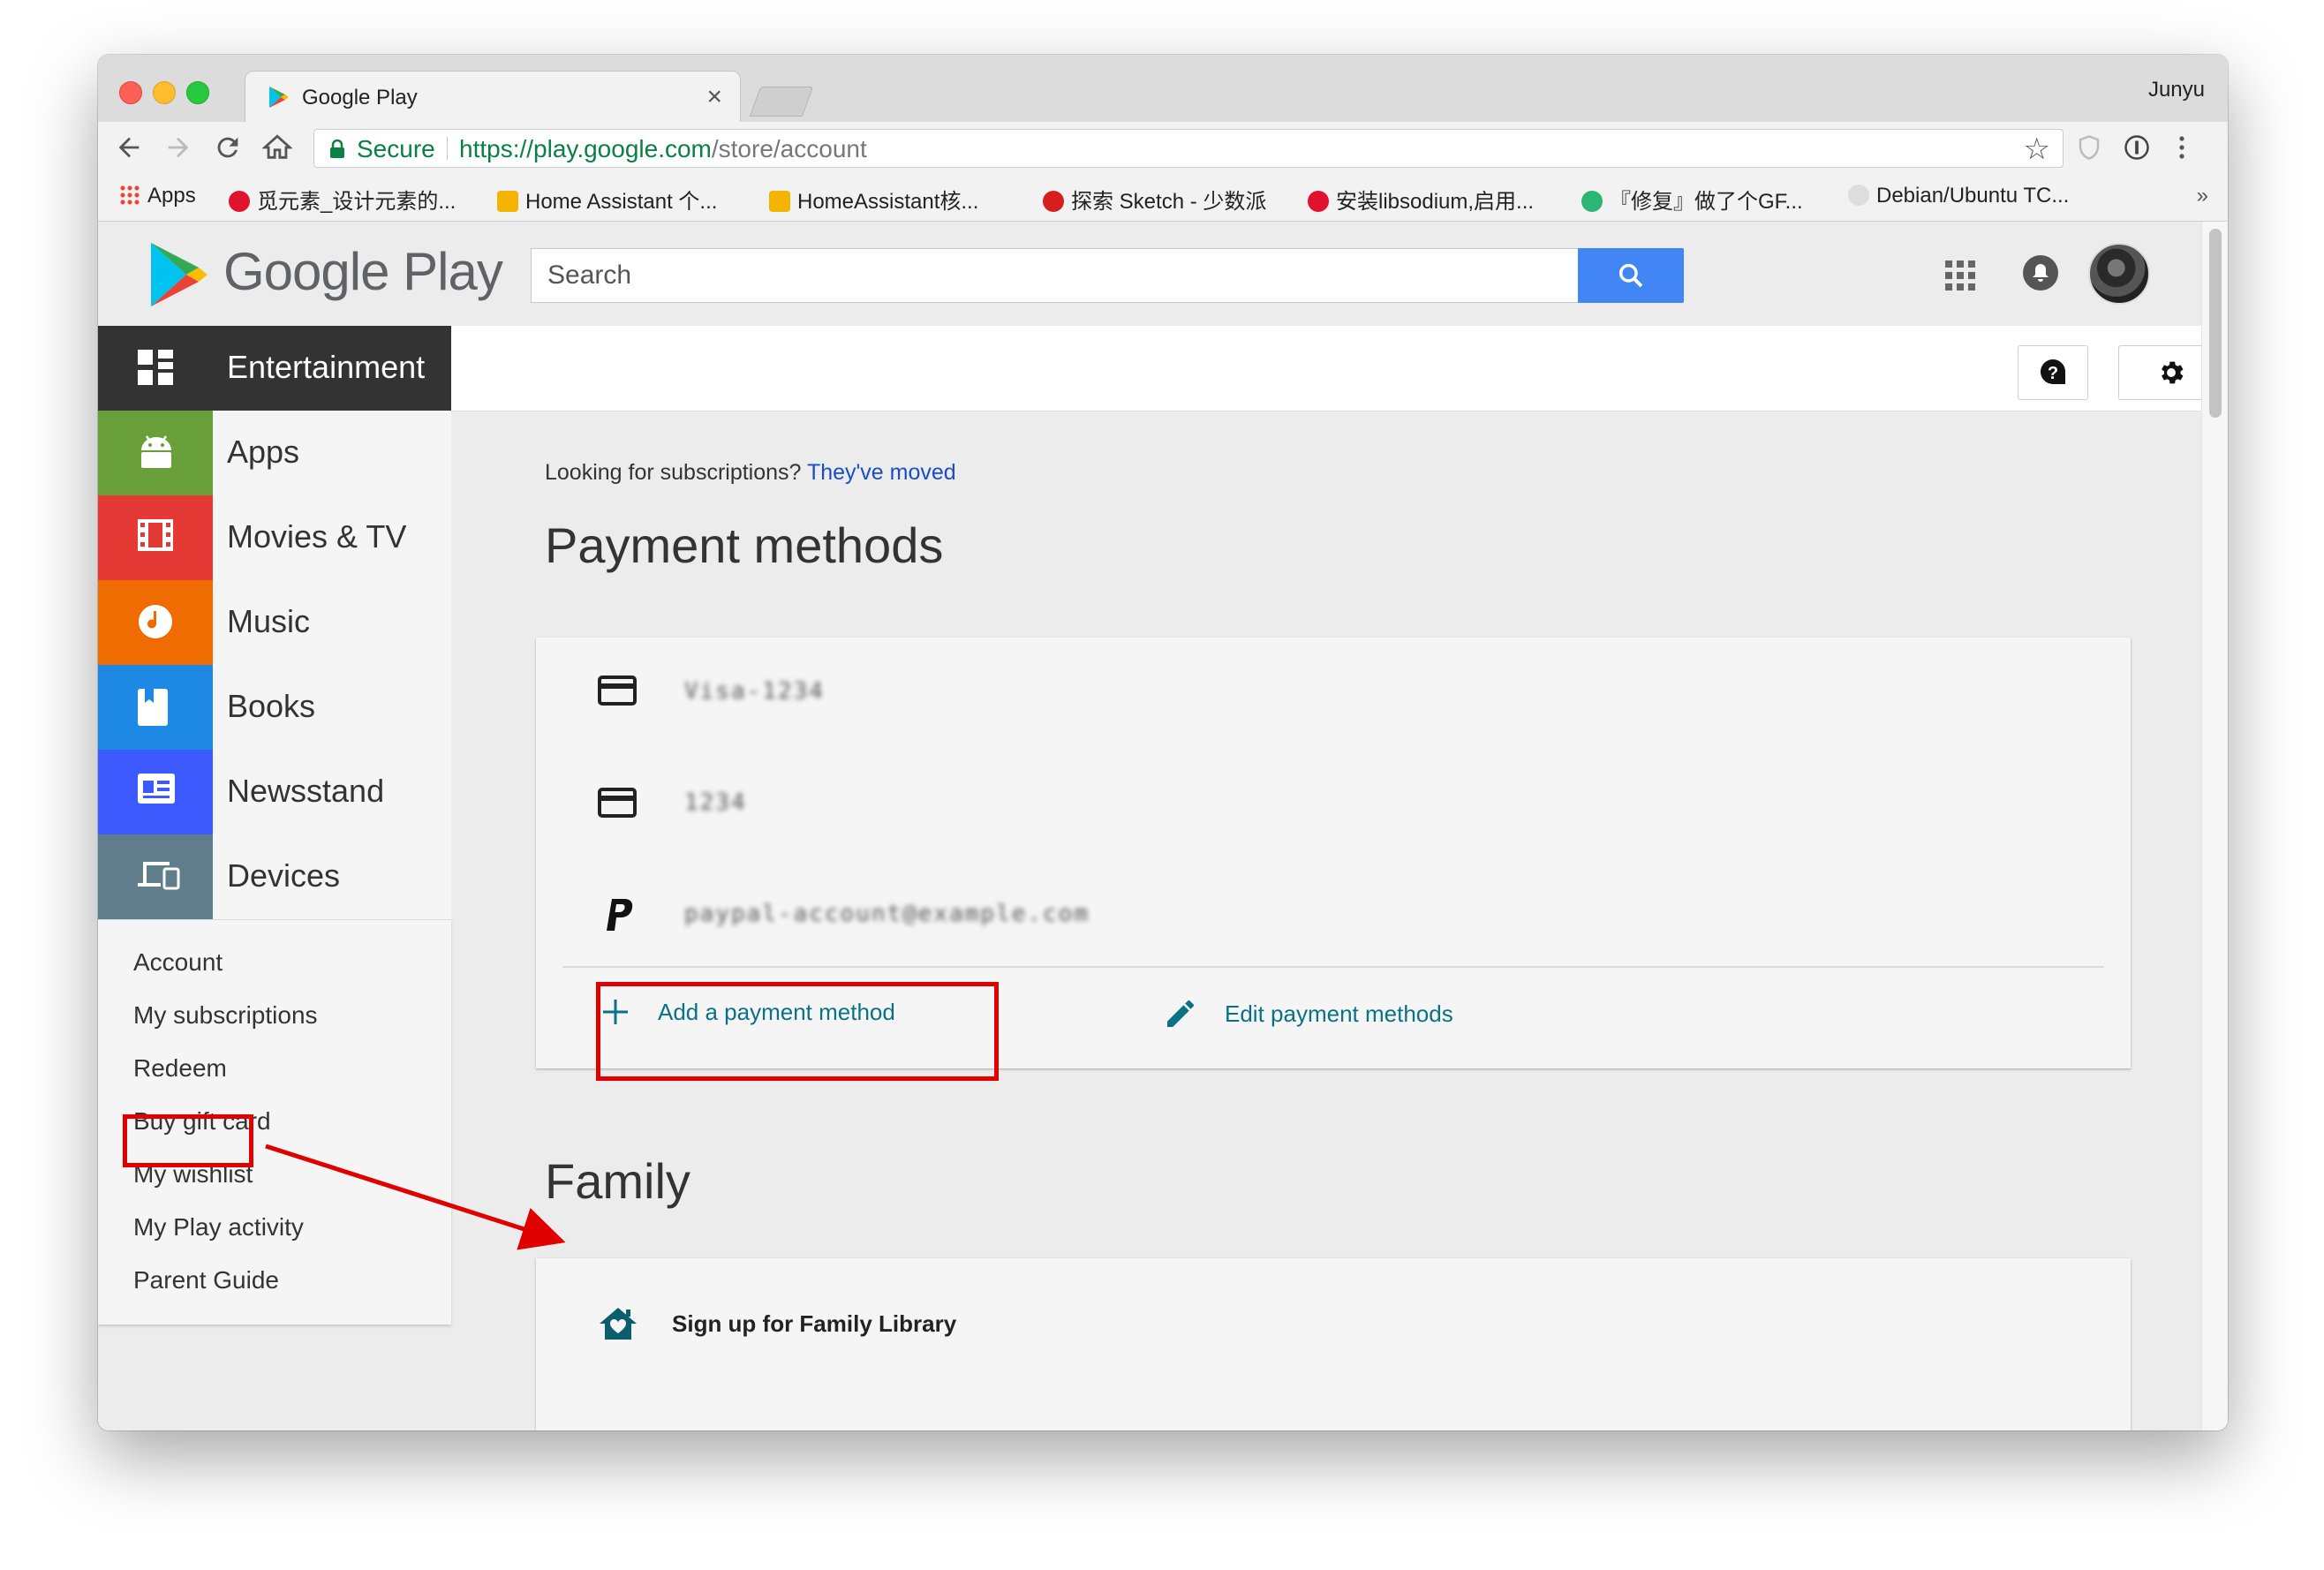 This screenshot has height=1570, width=2324. What do you see at coordinates (2214, 826) in the screenshot?
I see `page-scrollbar` at bounding box center [2214, 826].